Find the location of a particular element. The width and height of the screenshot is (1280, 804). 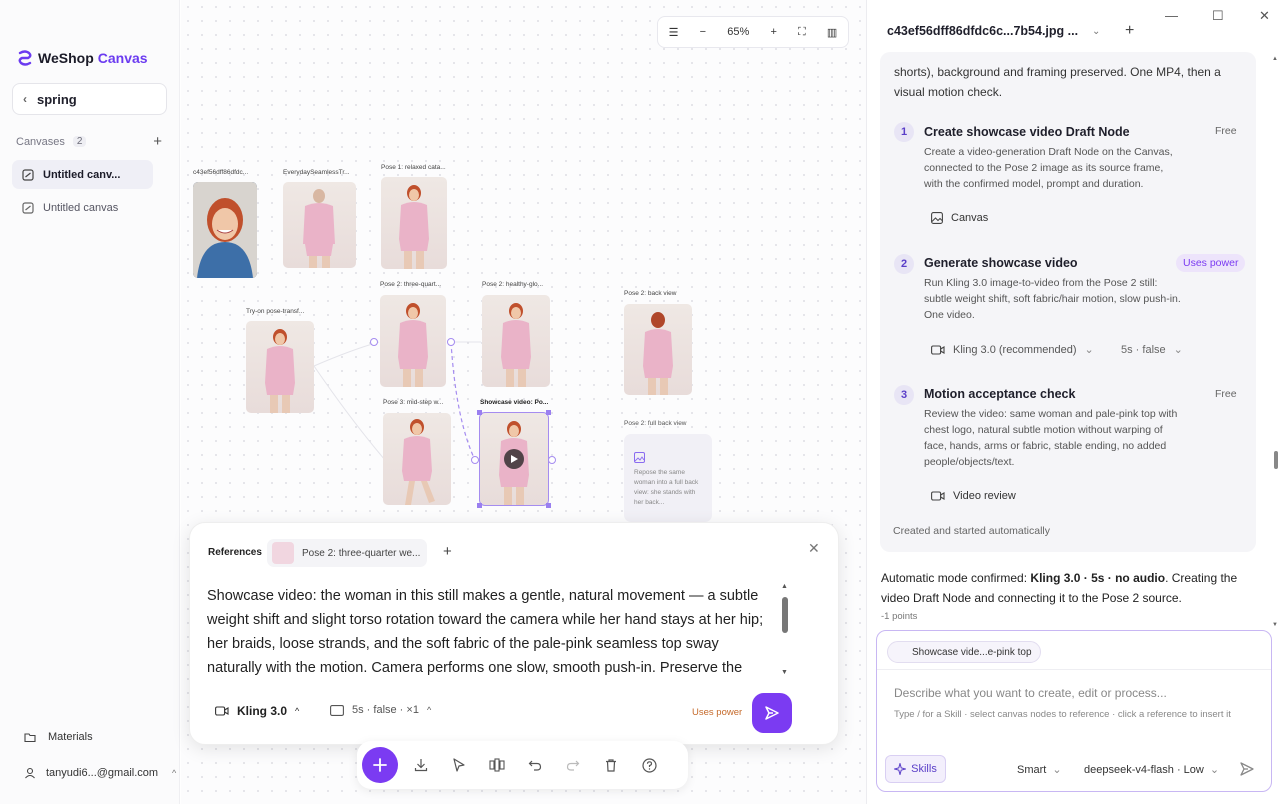

video-camera-icon is located at coordinates (938, 349).